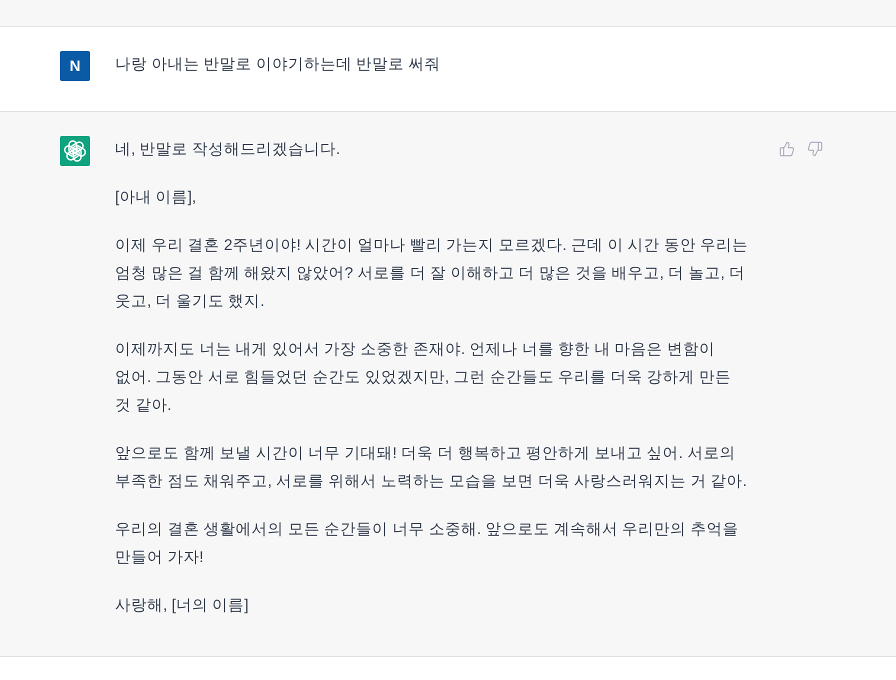  What do you see at coordinates (75, 151) in the screenshot?
I see `knot-logo-icon` at bounding box center [75, 151].